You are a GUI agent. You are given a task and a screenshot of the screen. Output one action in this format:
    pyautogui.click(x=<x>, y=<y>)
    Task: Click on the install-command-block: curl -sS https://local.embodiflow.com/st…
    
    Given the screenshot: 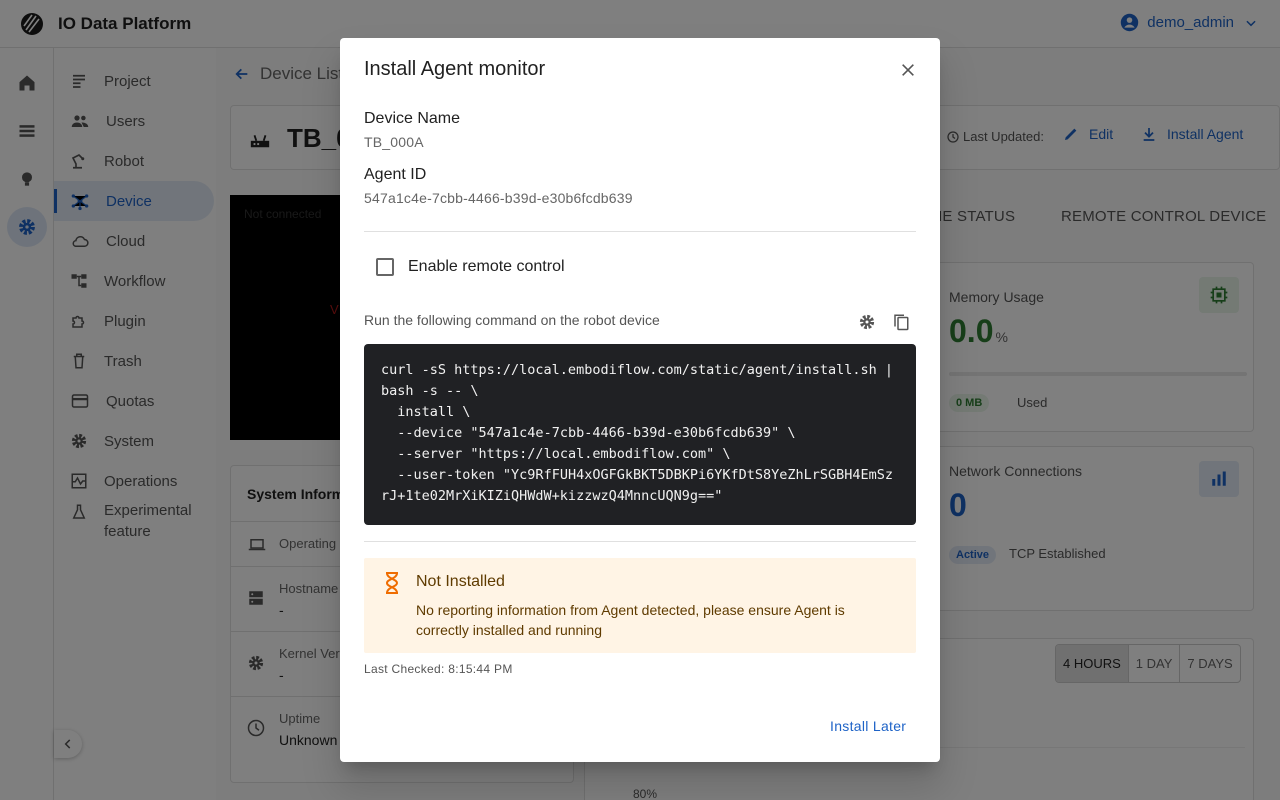 What is the action you would take?
    pyautogui.click(x=640, y=434)
    